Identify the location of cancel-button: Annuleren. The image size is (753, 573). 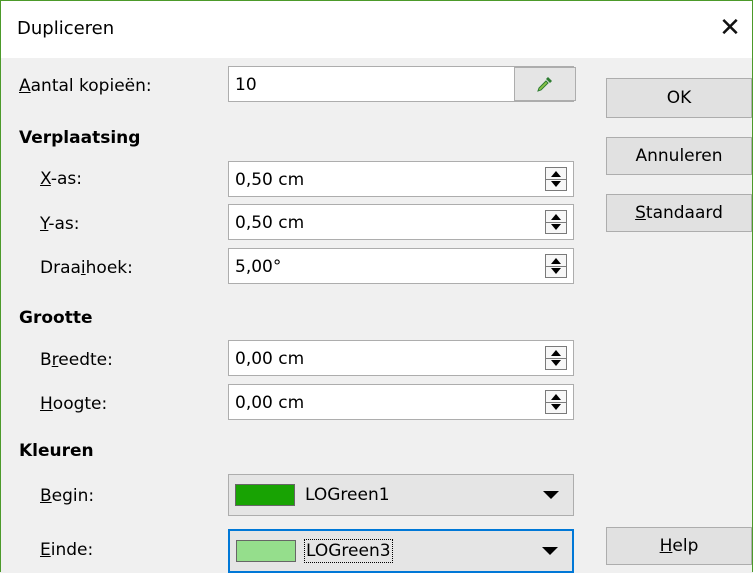
(679, 156).